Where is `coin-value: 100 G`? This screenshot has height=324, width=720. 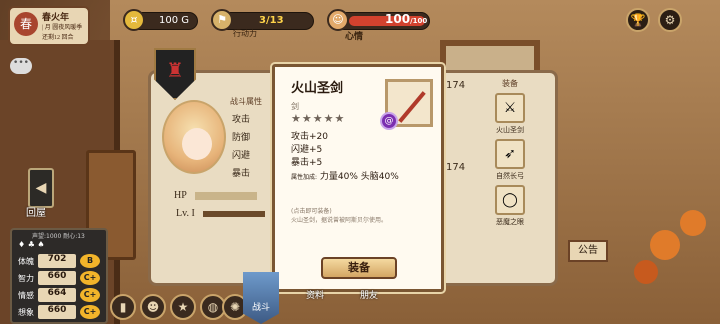 coin-value: 100 G is located at coordinates (173, 20).